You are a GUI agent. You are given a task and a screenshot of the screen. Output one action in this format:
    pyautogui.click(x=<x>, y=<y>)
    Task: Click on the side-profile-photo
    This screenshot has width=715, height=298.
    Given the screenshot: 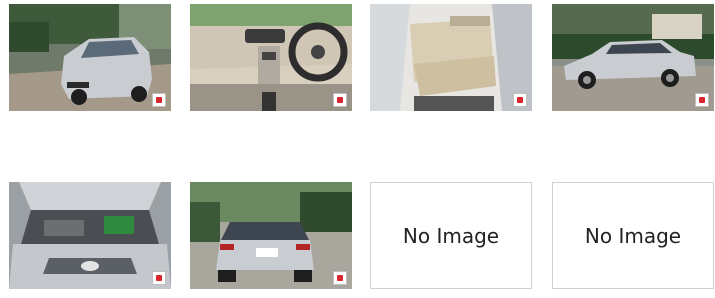 What is the action you would take?
    pyautogui.click(x=633, y=57)
    